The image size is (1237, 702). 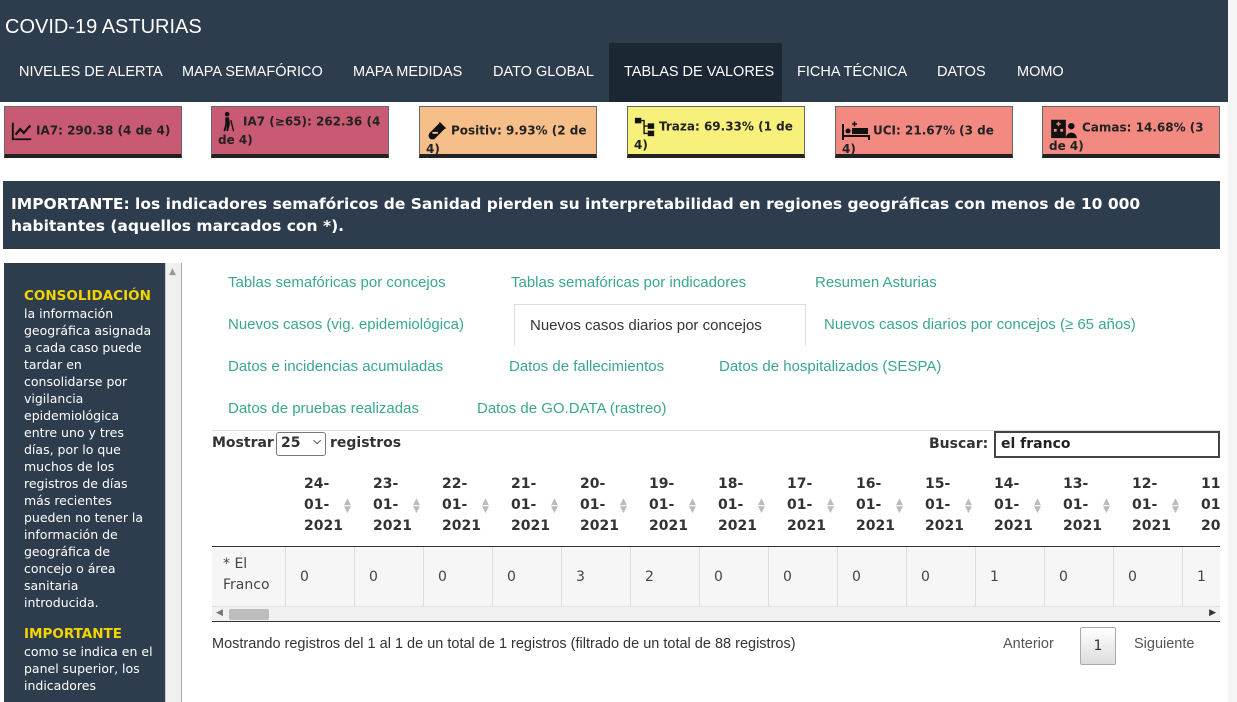 What do you see at coordinates (334, 505) in the screenshot?
I see `col-header: 24- 01- 2021` at bounding box center [334, 505].